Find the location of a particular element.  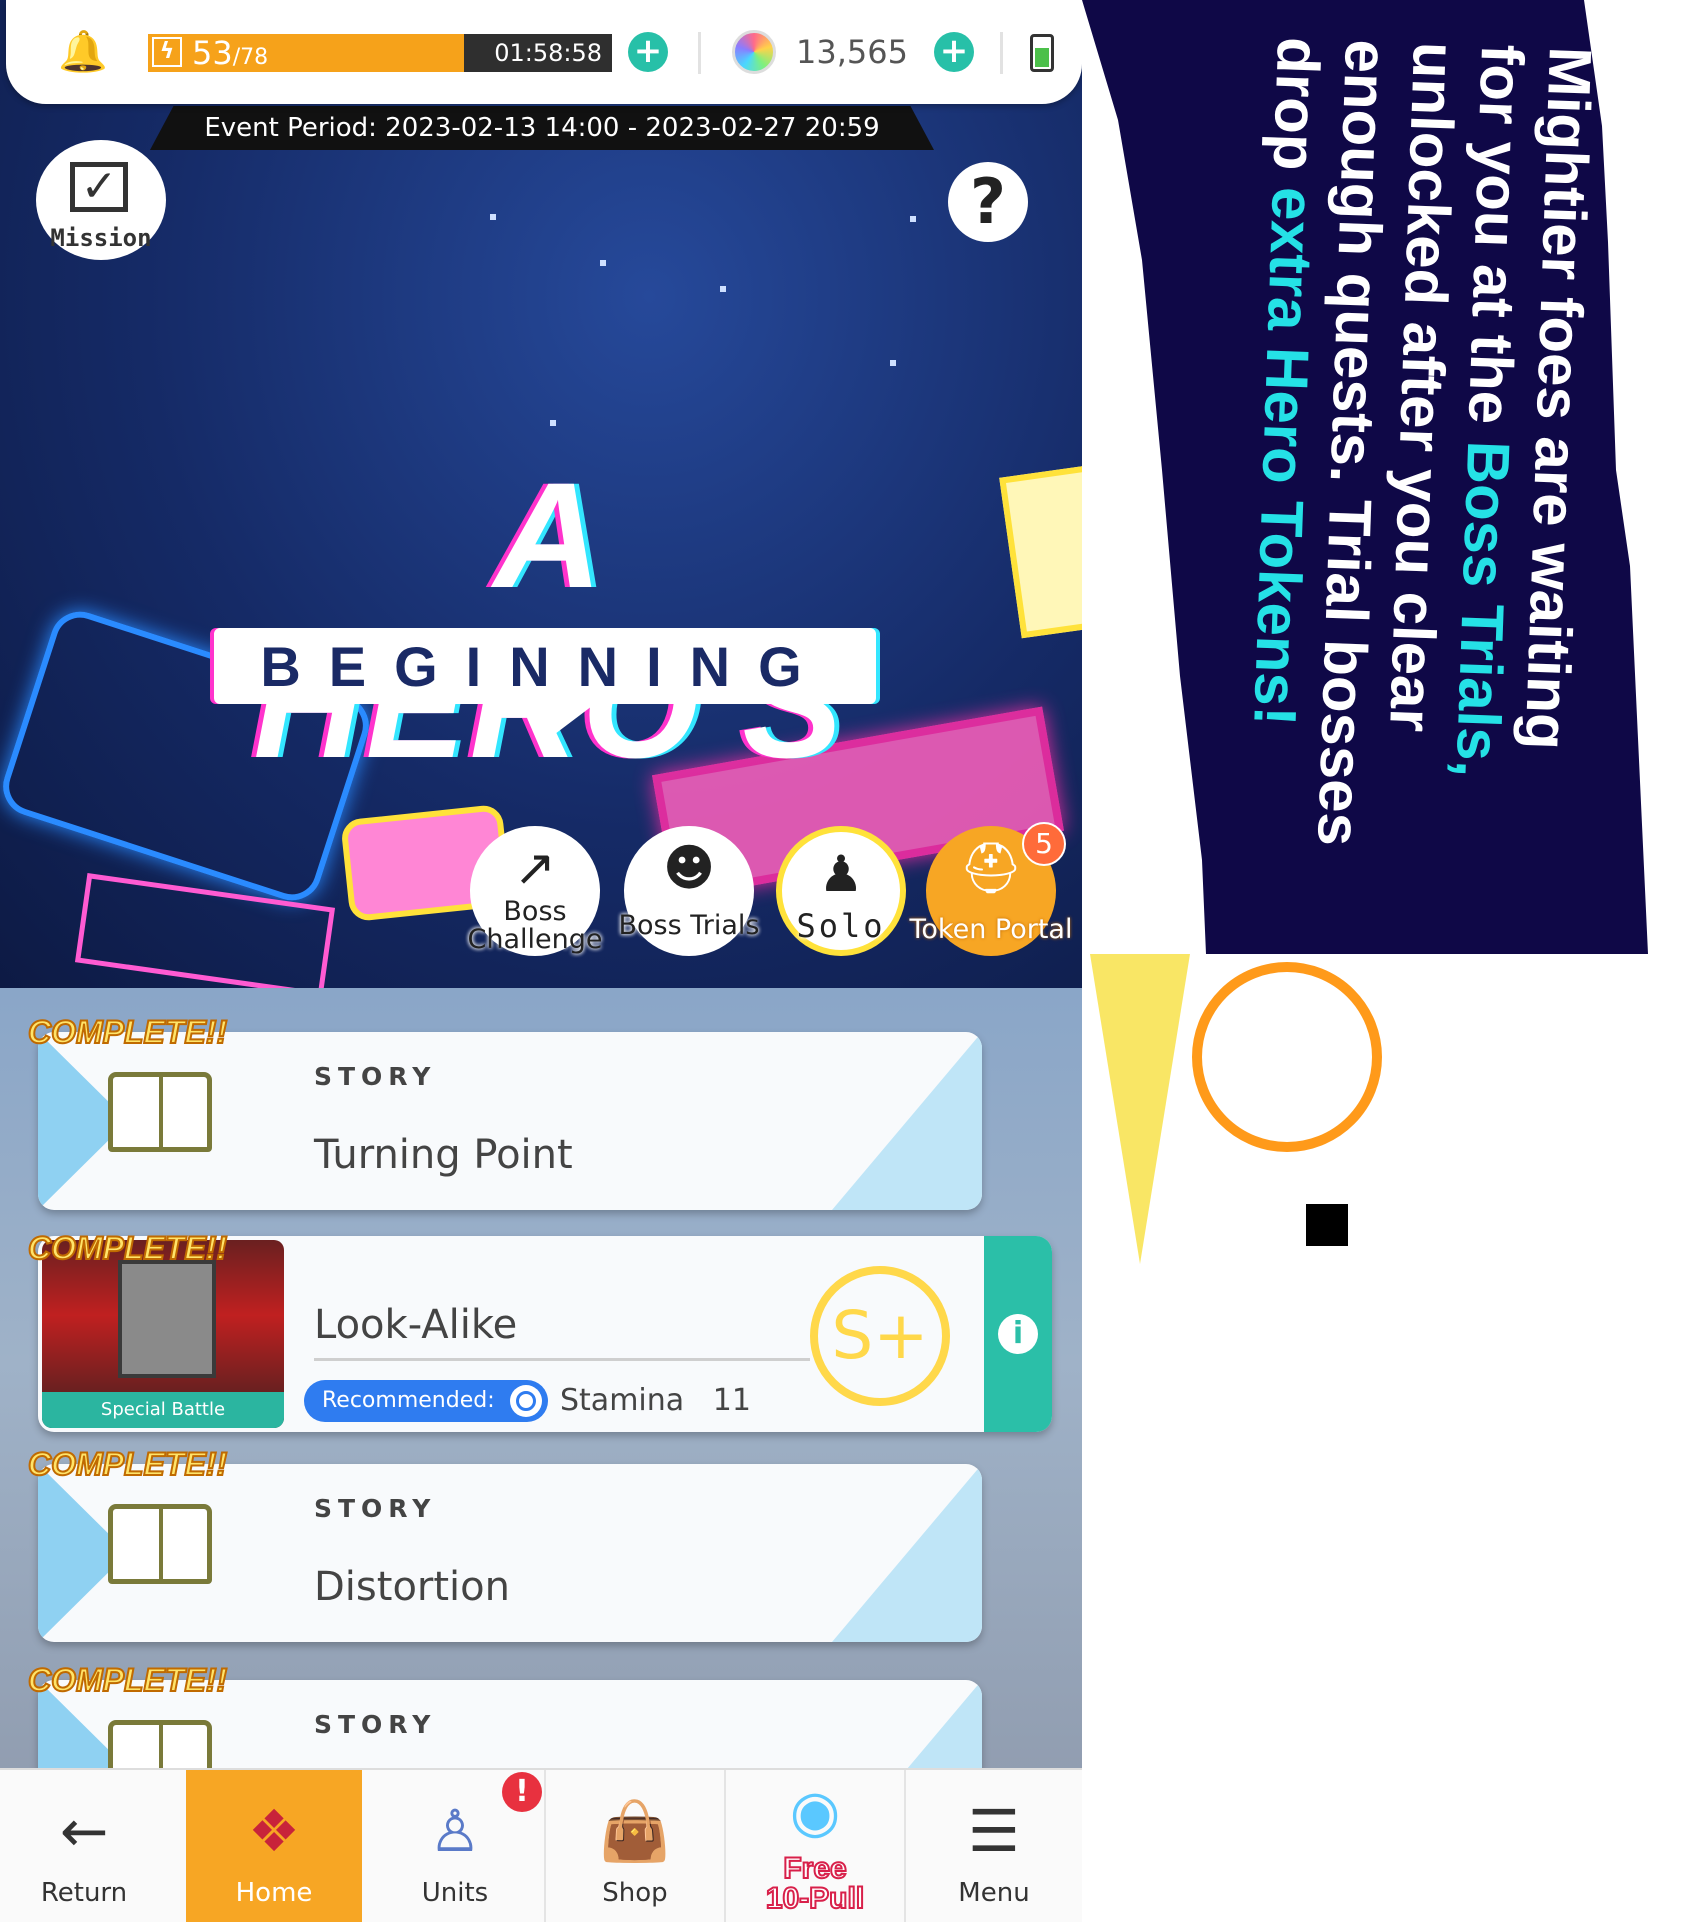

gem-count: 13,565 is located at coordinates (852, 52).